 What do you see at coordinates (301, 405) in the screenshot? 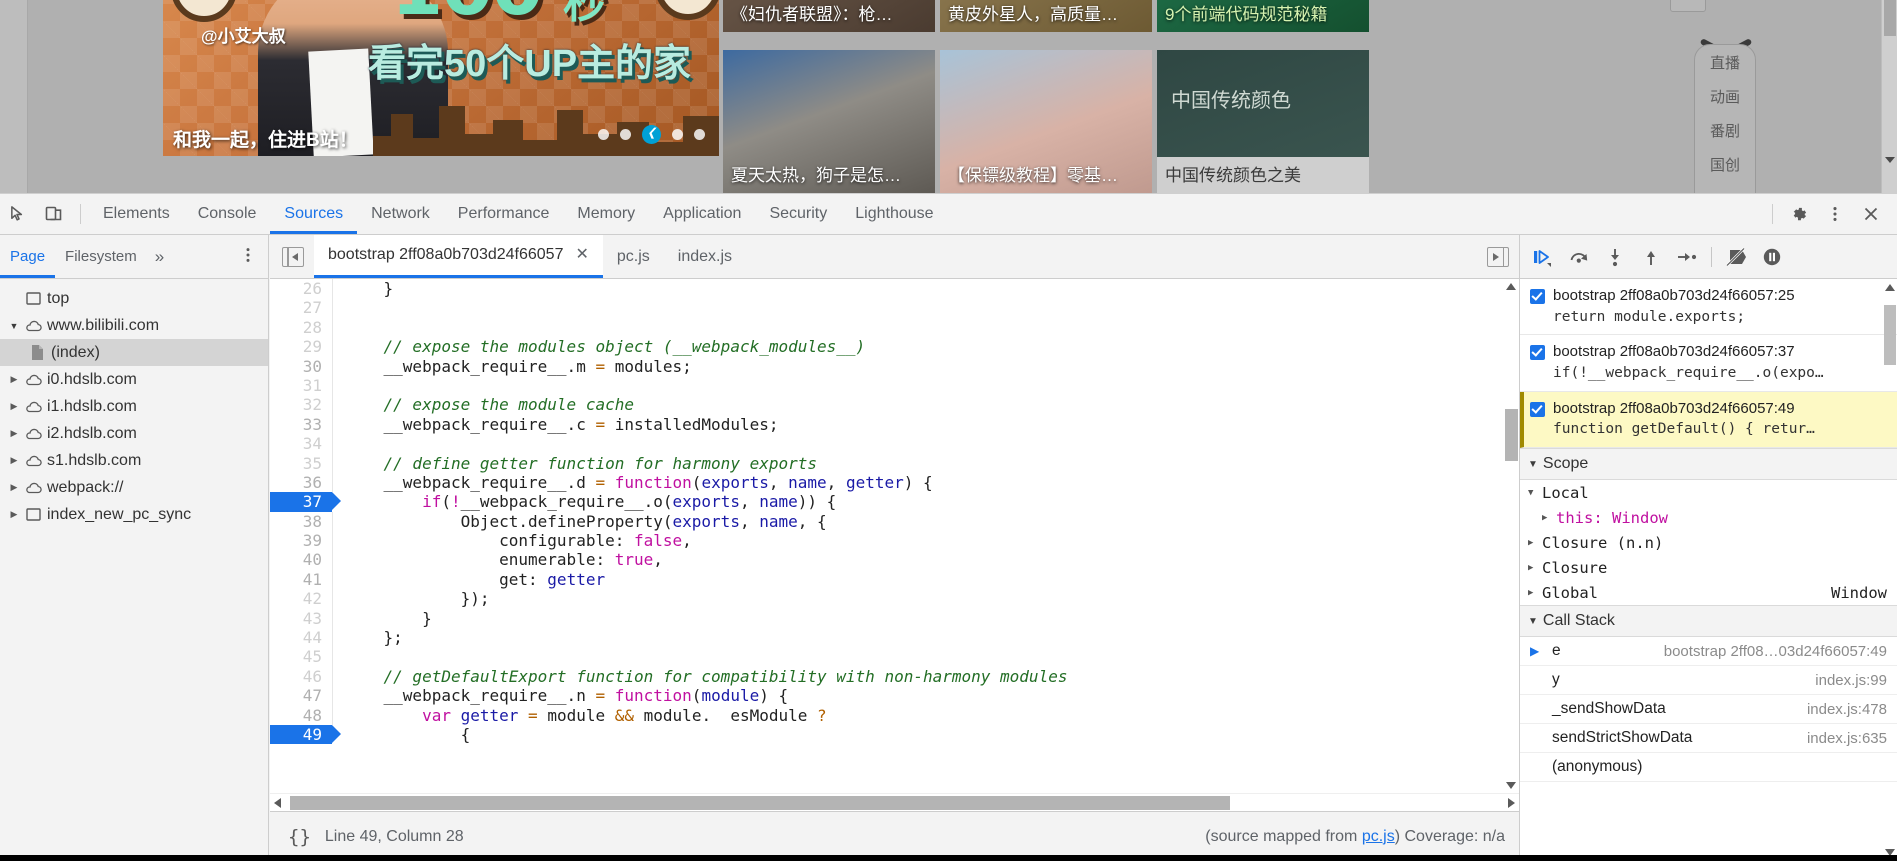
I see `line-number: 32` at bounding box center [301, 405].